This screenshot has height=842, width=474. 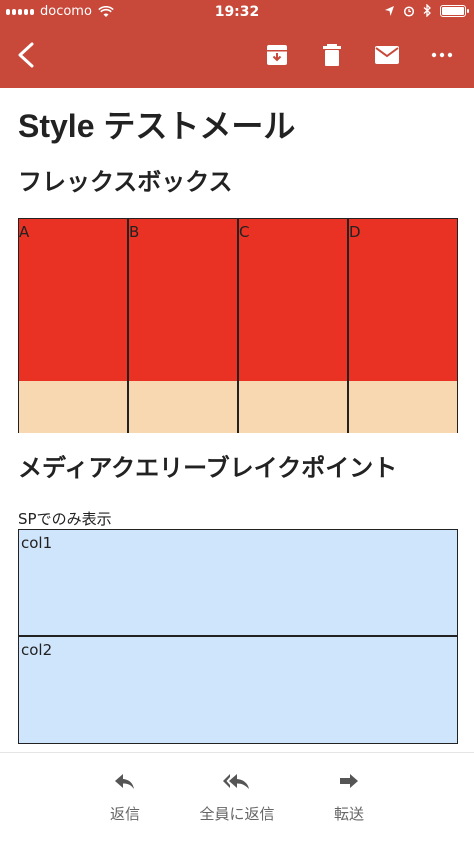 What do you see at coordinates (389, 10) in the screenshot?
I see `location-icon` at bounding box center [389, 10].